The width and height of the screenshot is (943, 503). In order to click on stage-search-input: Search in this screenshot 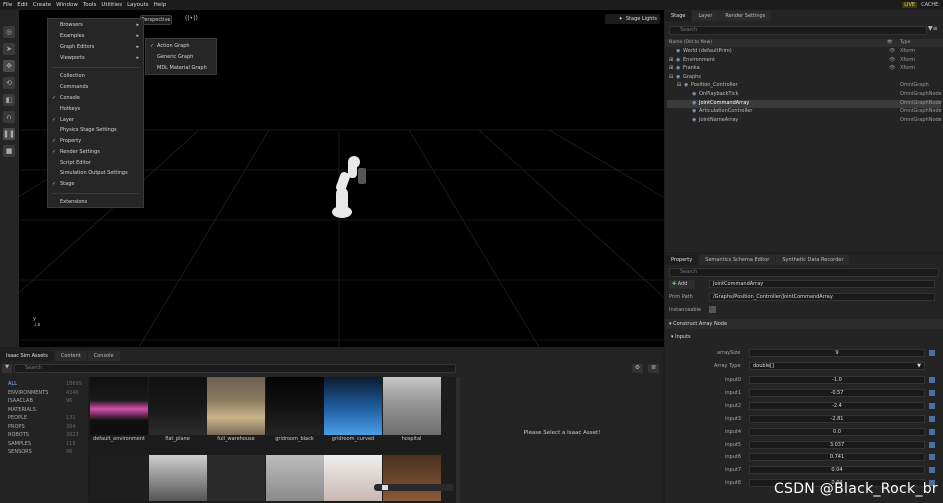, I will do `click(798, 30)`.